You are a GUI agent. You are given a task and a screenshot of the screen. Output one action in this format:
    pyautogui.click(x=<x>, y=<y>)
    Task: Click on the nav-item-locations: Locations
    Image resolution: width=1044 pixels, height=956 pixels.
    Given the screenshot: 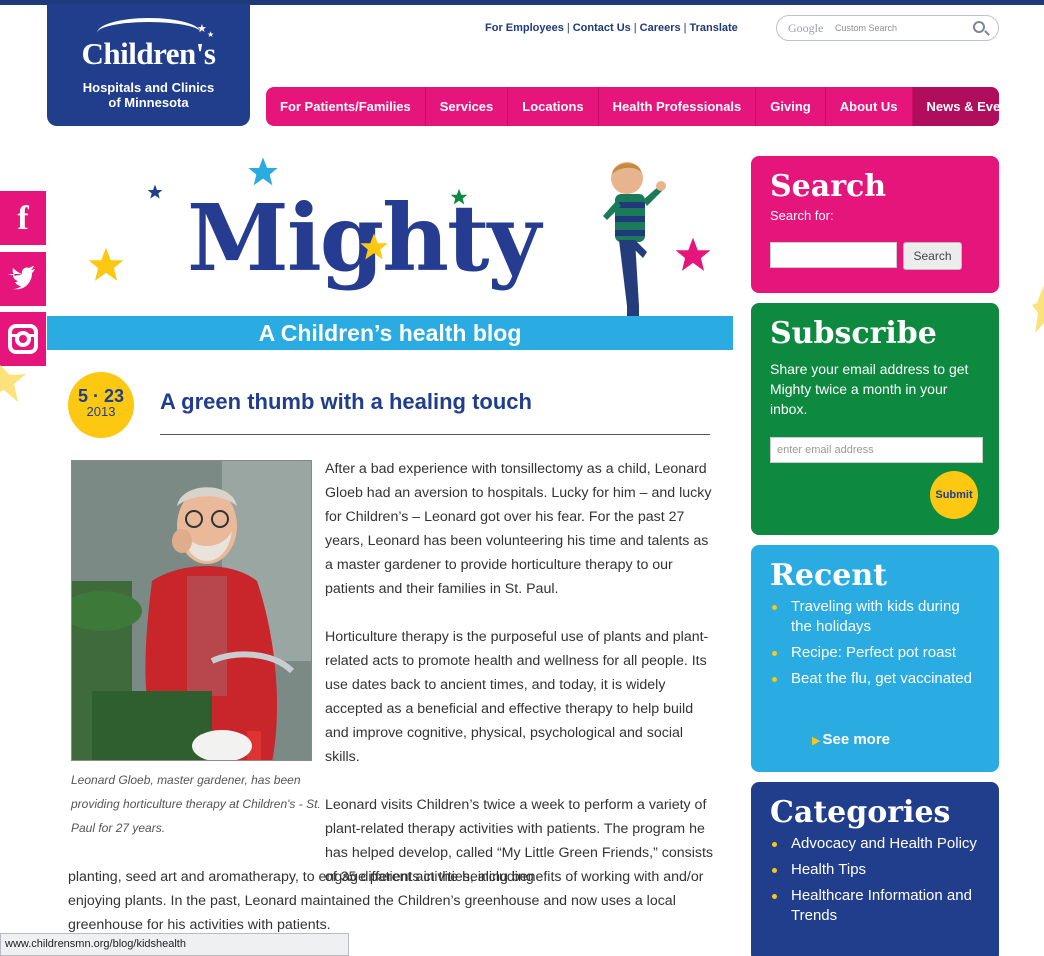 What is the action you would take?
    pyautogui.click(x=553, y=106)
    